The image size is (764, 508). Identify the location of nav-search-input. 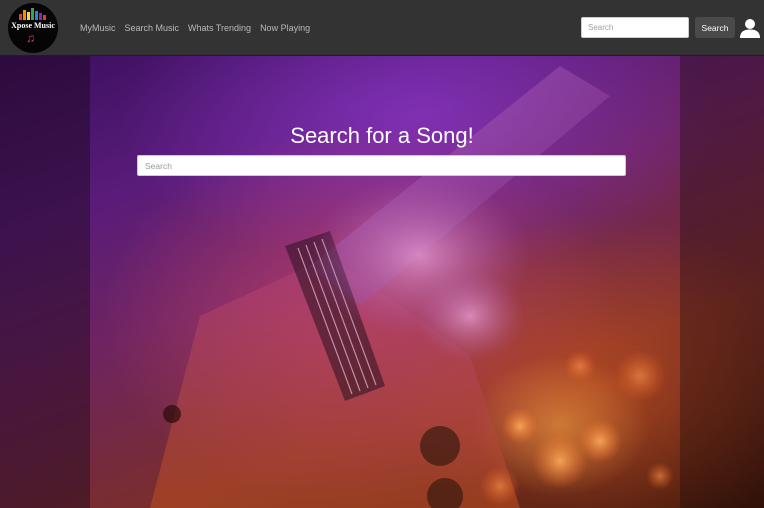
(635, 27).